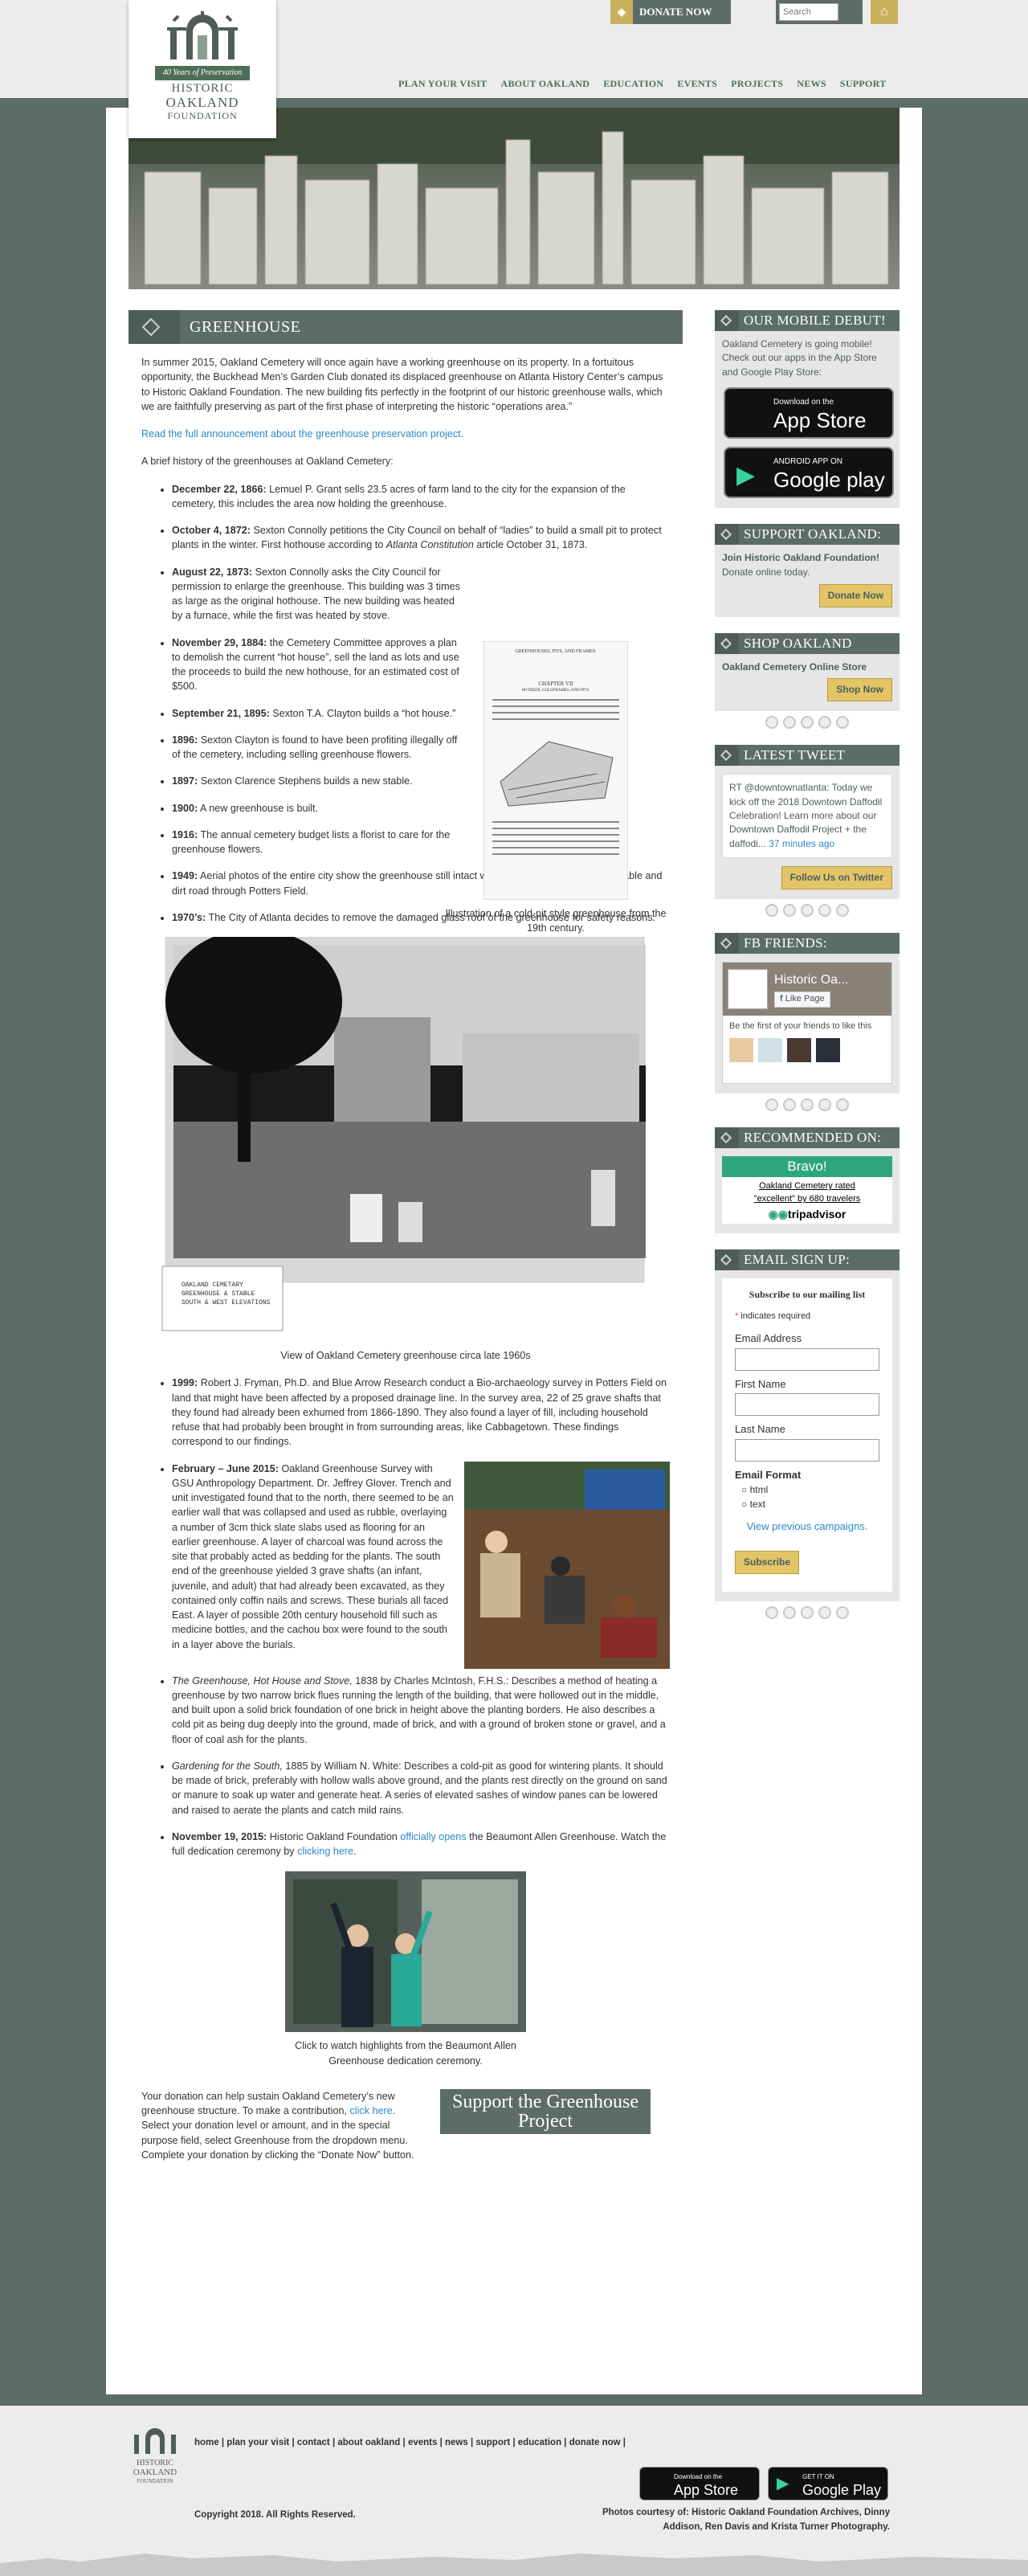 This screenshot has height=2576, width=1028. I want to click on fb-page-avatar, so click(748, 989).